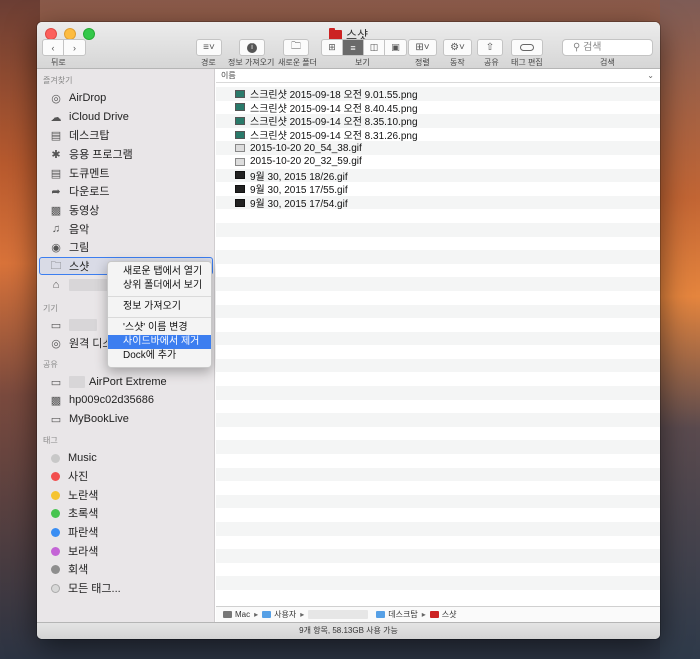 Image resolution: width=700 pixels, height=659 pixels. What do you see at coordinates (56, 382) in the screenshot?
I see `disk-icon: ▭` at bounding box center [56, 382].